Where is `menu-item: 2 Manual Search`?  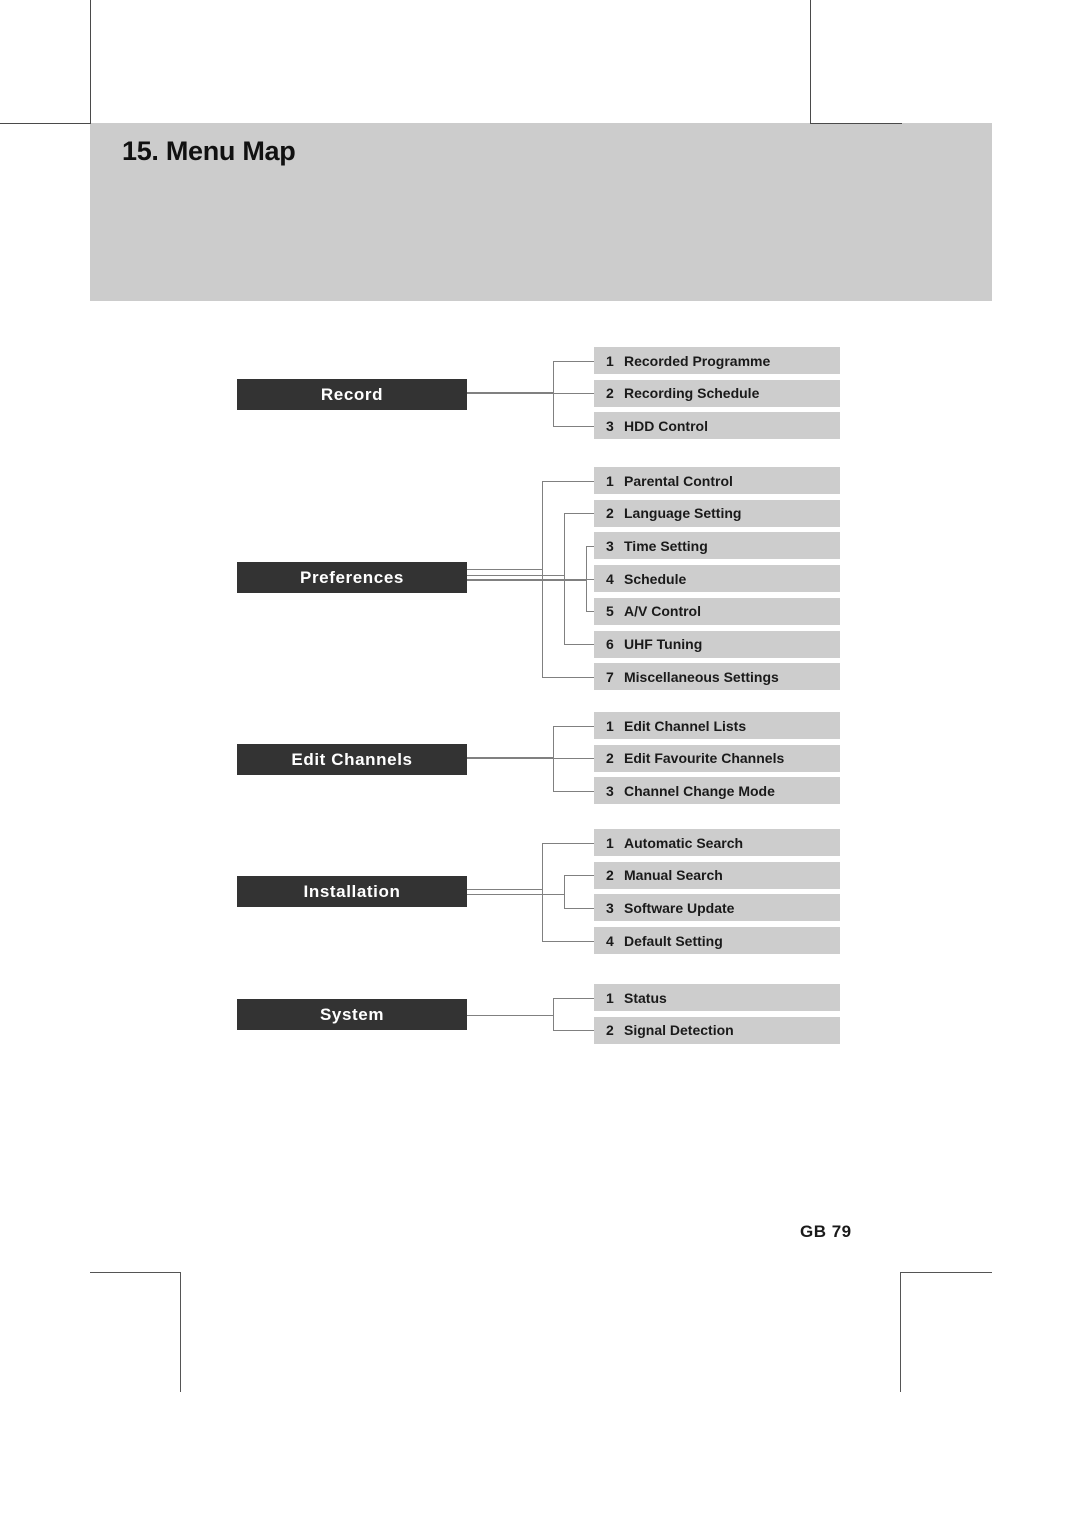
menu-item: 2 Manual Search is located at coordinates (717, 875).